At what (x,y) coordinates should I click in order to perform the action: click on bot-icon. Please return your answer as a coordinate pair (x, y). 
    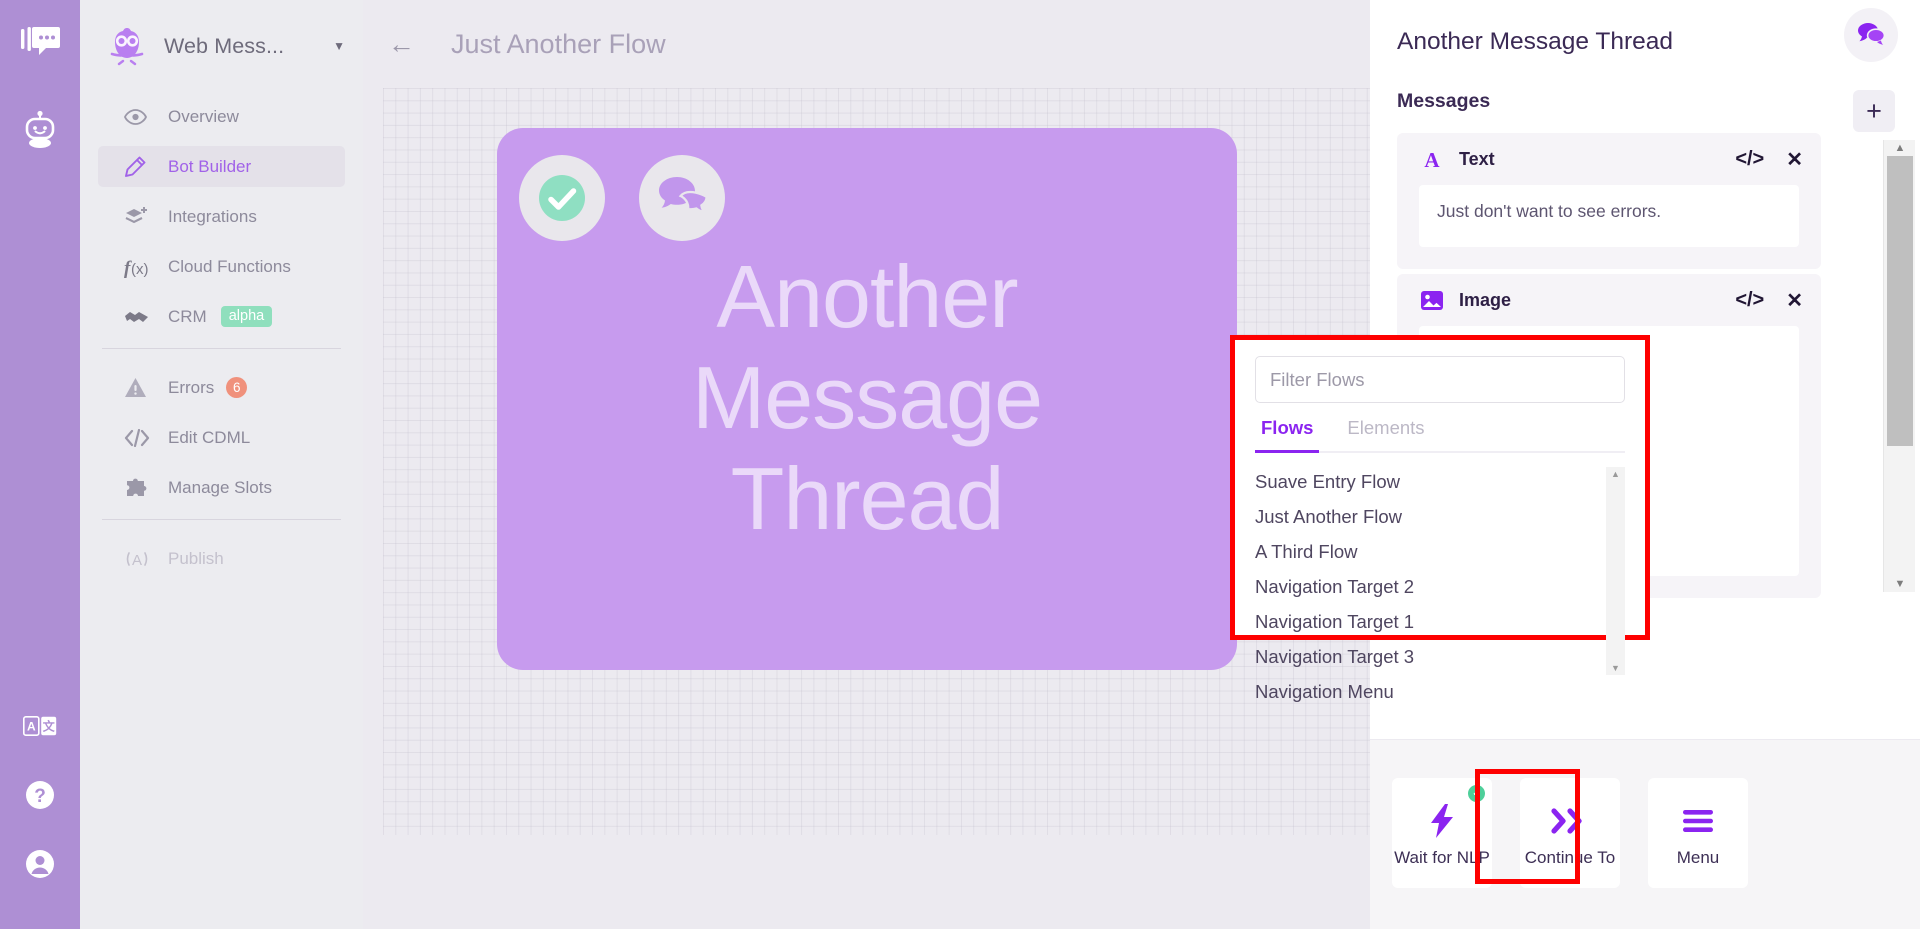
    Looking at the image, I should click on (40, 130).